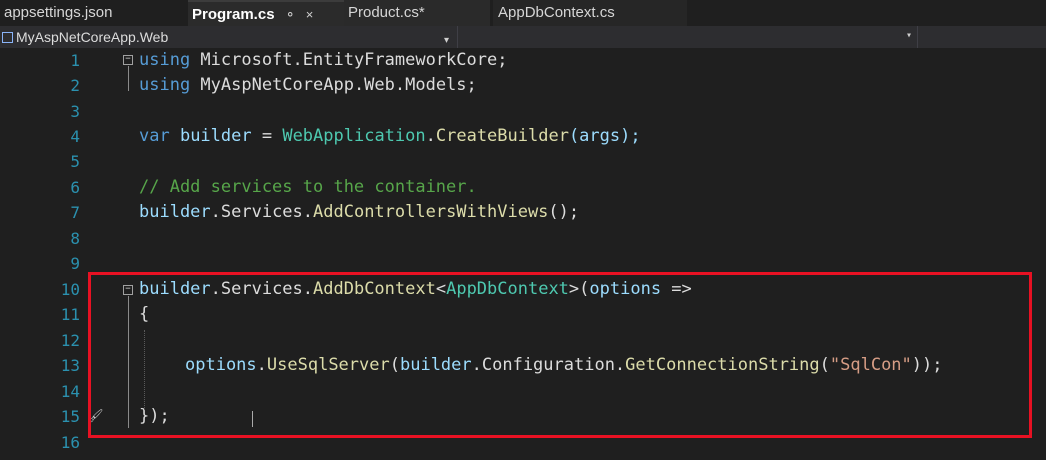  Describe the element at coordinates (70, 289) in the screenshot. I see `line-number: 10` at that location.